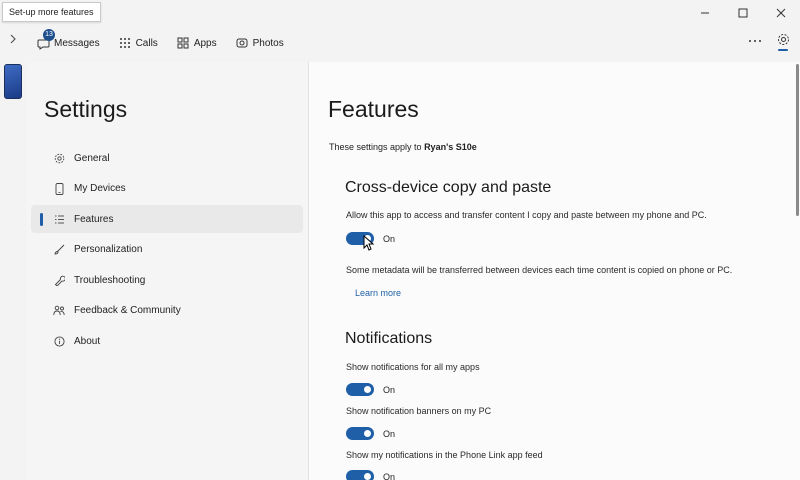 Image resolution: width=800 pixels, height=480 pixels. What do you see at coordinates (369, 243) in the screenshot?
I see `mouse-cursor-icon` at bounding box center [369, 243].